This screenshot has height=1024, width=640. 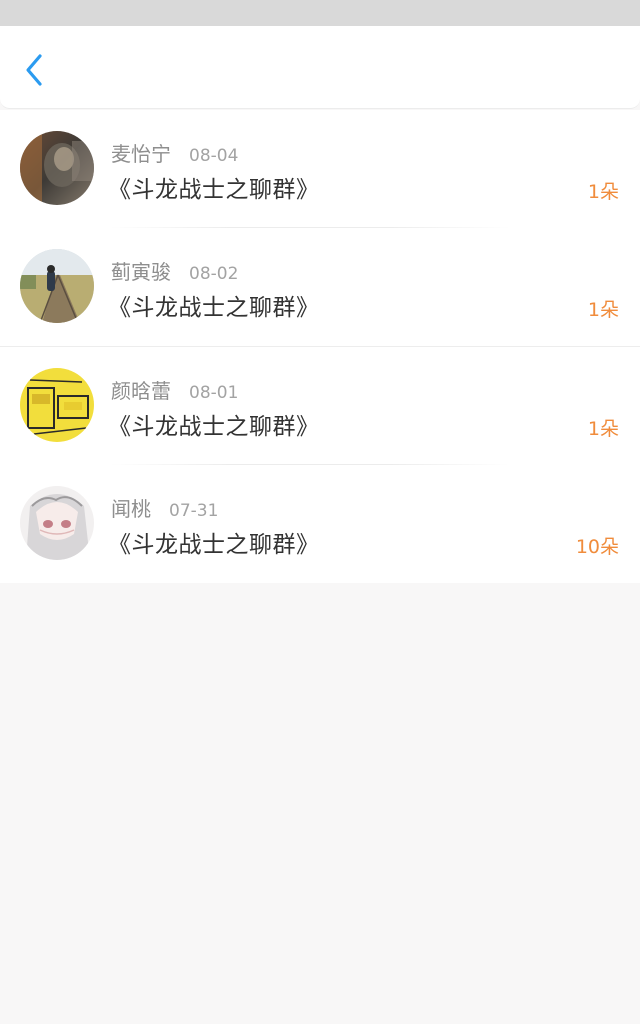 What do you see at coordinates (214, 274) in the screenshot?
I see `send-date: 08-02` at bounding box center [214, 274].